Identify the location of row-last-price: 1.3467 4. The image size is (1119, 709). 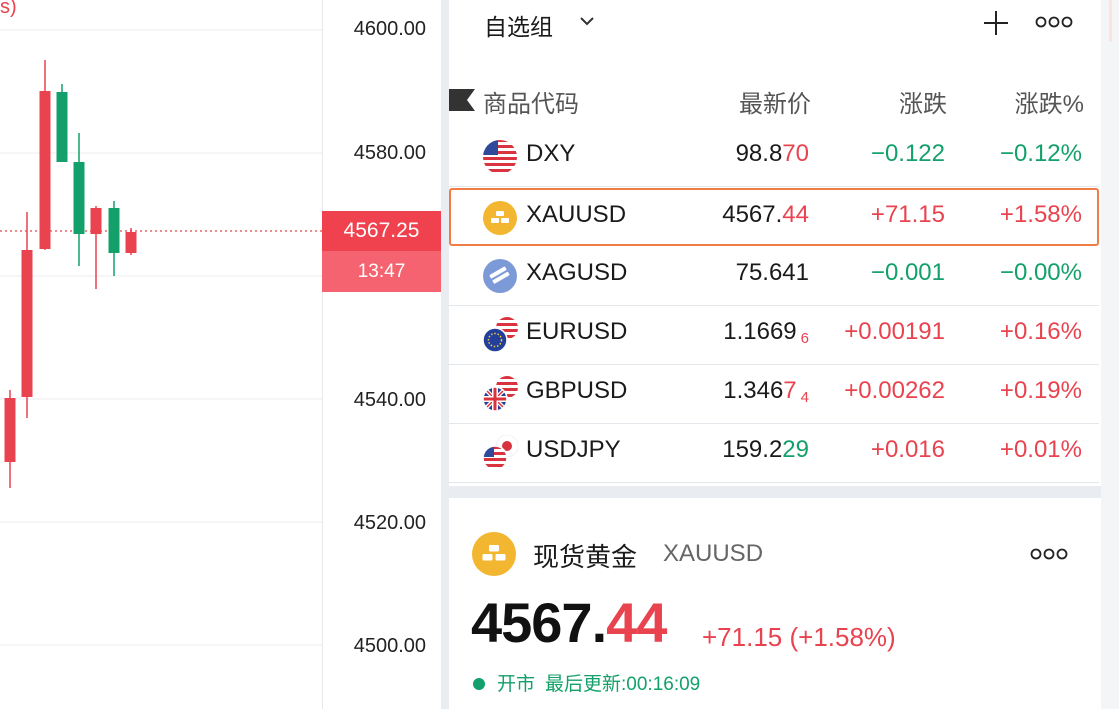
(766, 391).